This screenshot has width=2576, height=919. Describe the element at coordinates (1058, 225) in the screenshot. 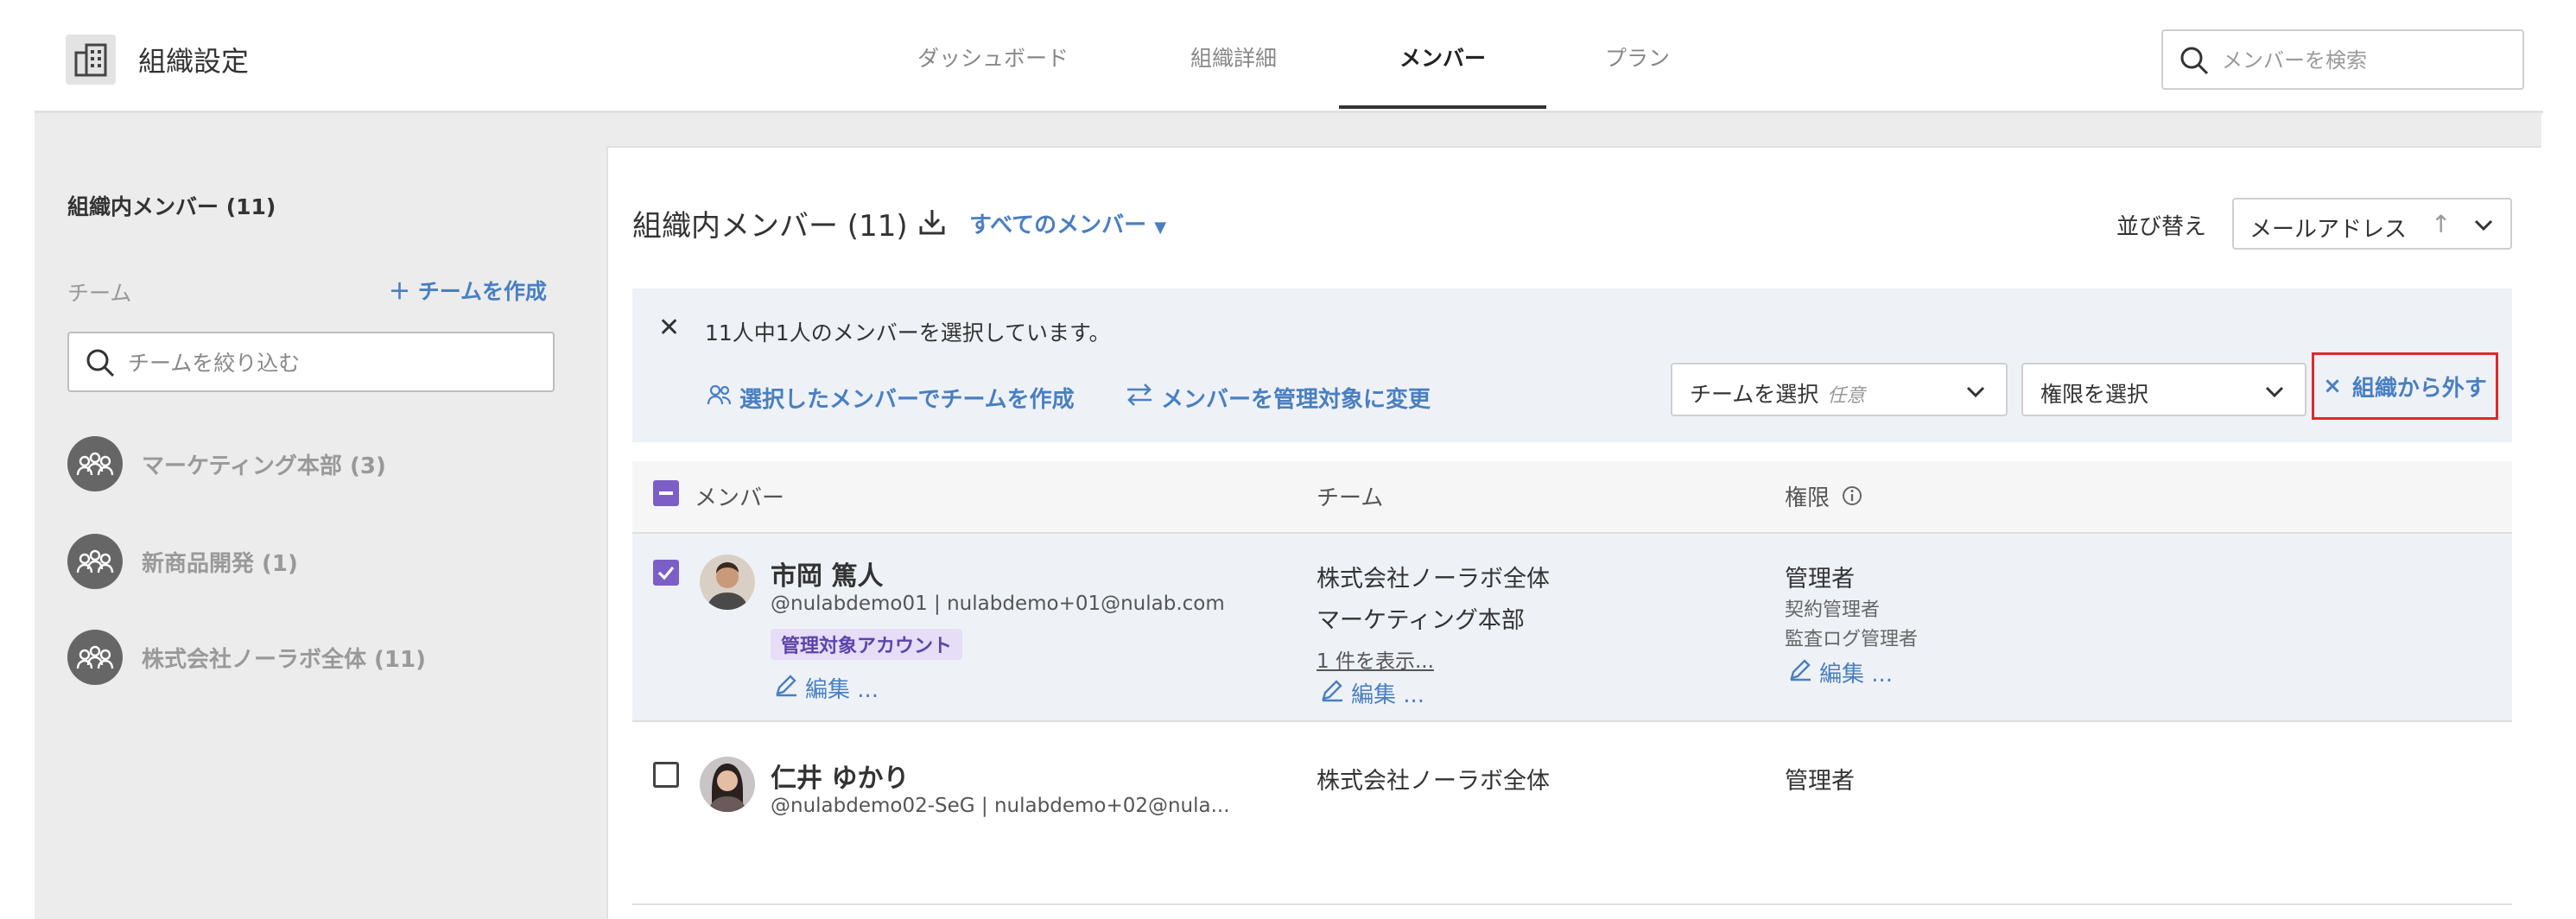

I see `member-filter-label: すべてのメンバー` at that location.